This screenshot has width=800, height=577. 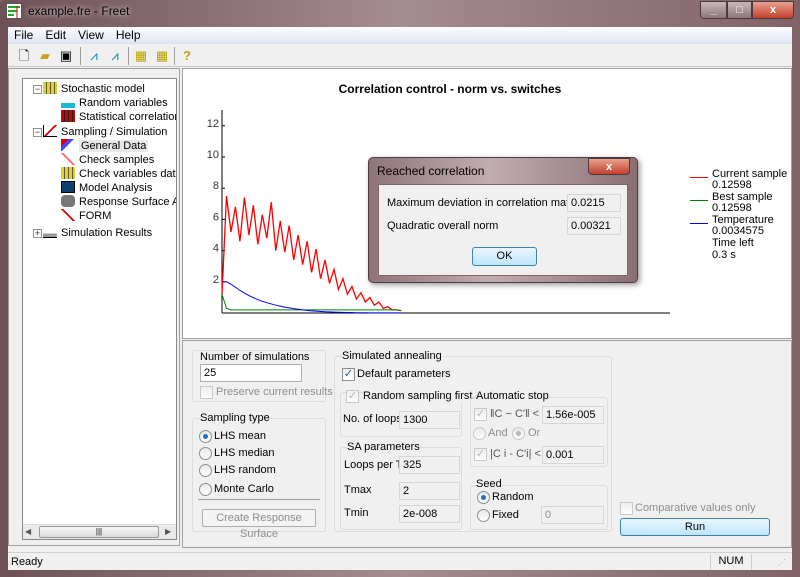 What do you see at coordinates (504, 256) in the screenshot?
I see `ok-button: OK` at bounding box center [504, 256].